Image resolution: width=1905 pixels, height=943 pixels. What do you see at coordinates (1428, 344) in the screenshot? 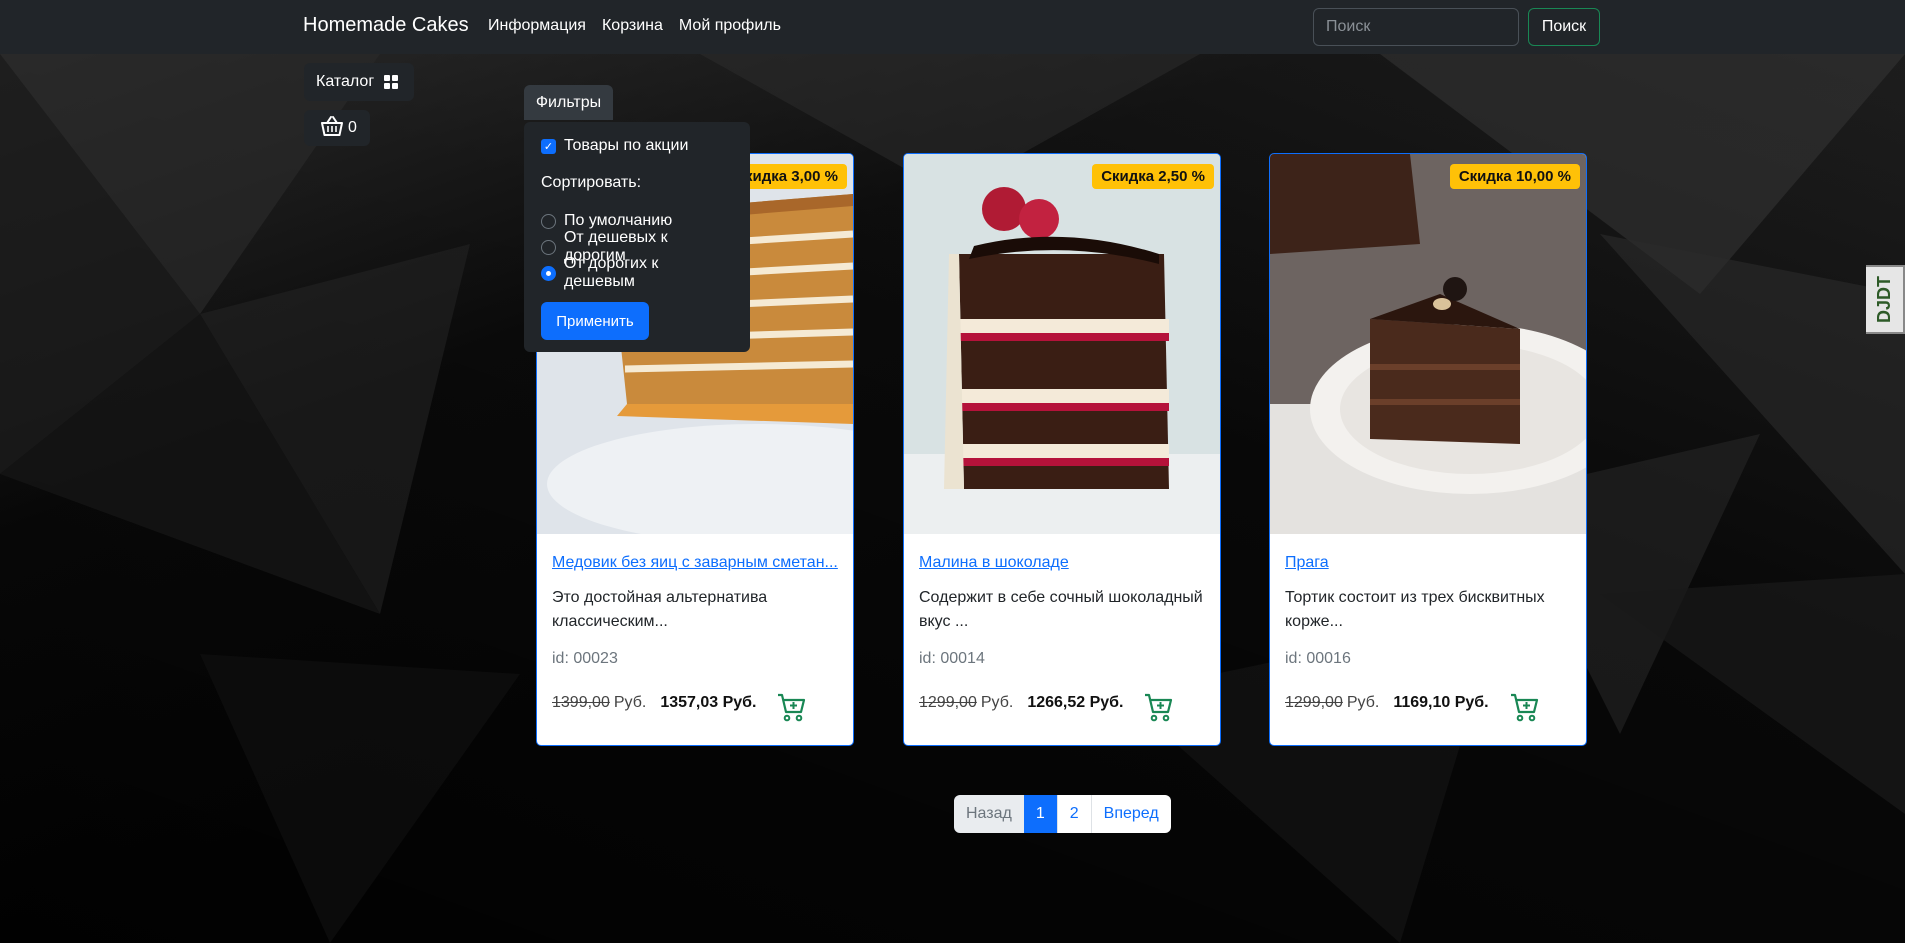
I see `product-image: Скидка 10,00 %` at bounding box center [1428, 344].